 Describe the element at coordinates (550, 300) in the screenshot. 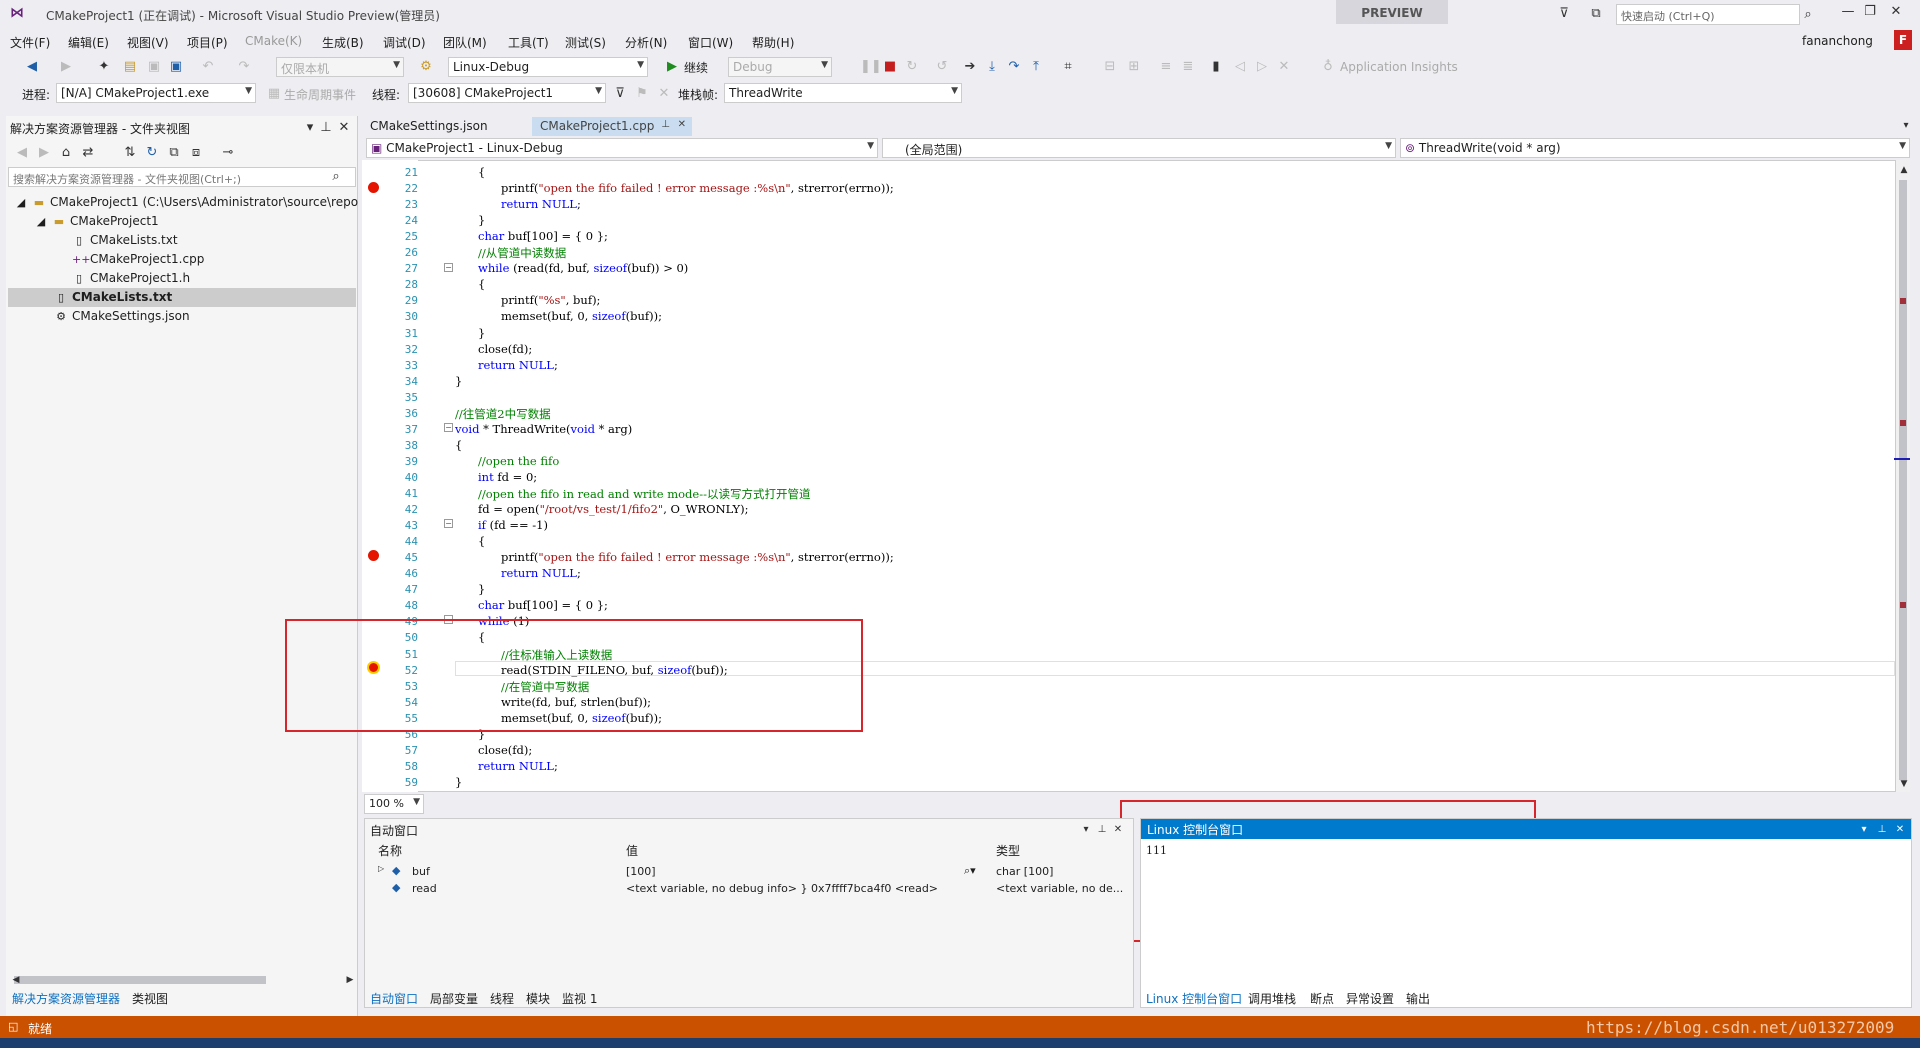

I see `code-line: printf("%s", buf);` at that location.